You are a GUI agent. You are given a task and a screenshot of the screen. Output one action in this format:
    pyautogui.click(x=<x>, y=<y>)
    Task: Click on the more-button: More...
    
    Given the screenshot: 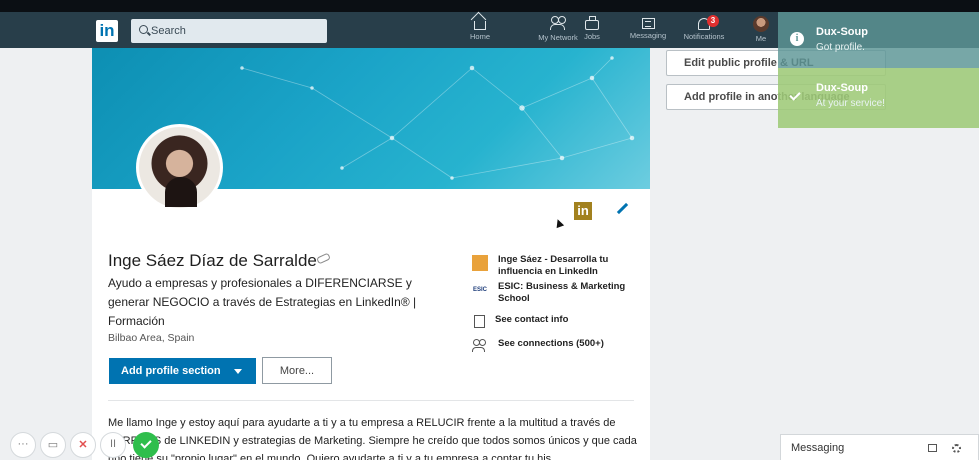 What is the action you would take?
    pyautogui.click(x=297, y=370)
    